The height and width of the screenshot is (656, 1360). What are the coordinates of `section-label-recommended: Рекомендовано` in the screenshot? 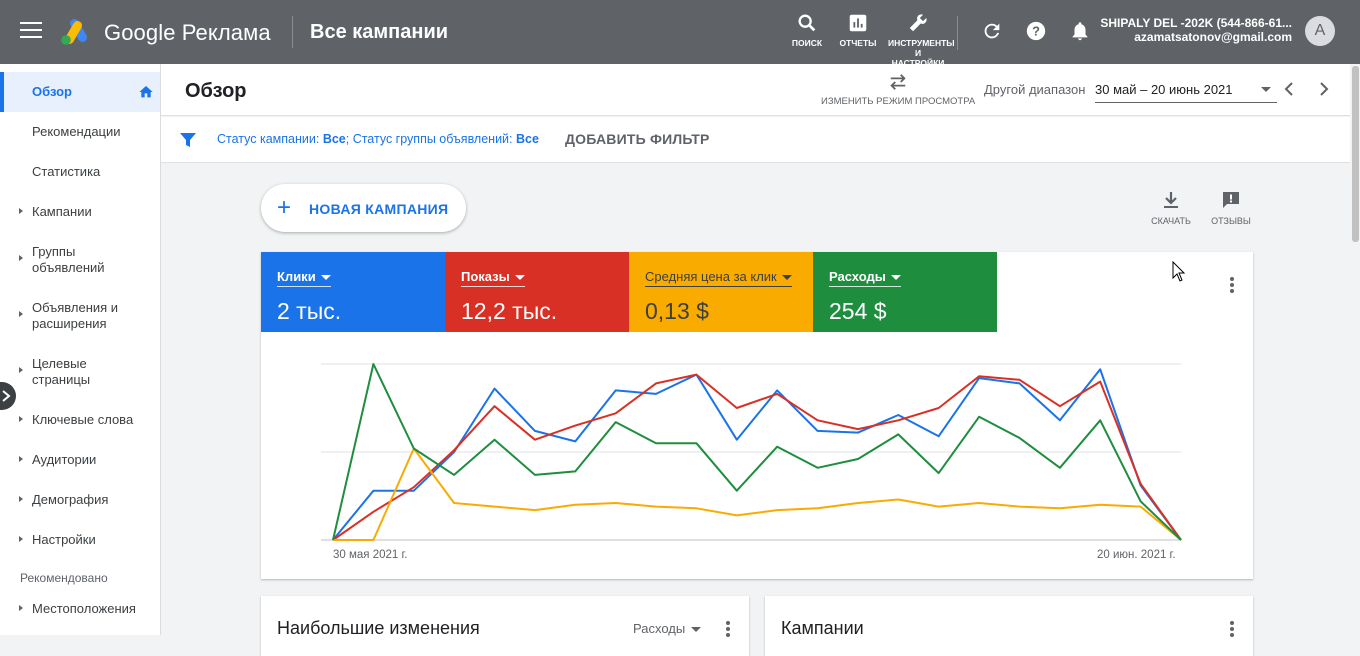 It's located at (64, 578).